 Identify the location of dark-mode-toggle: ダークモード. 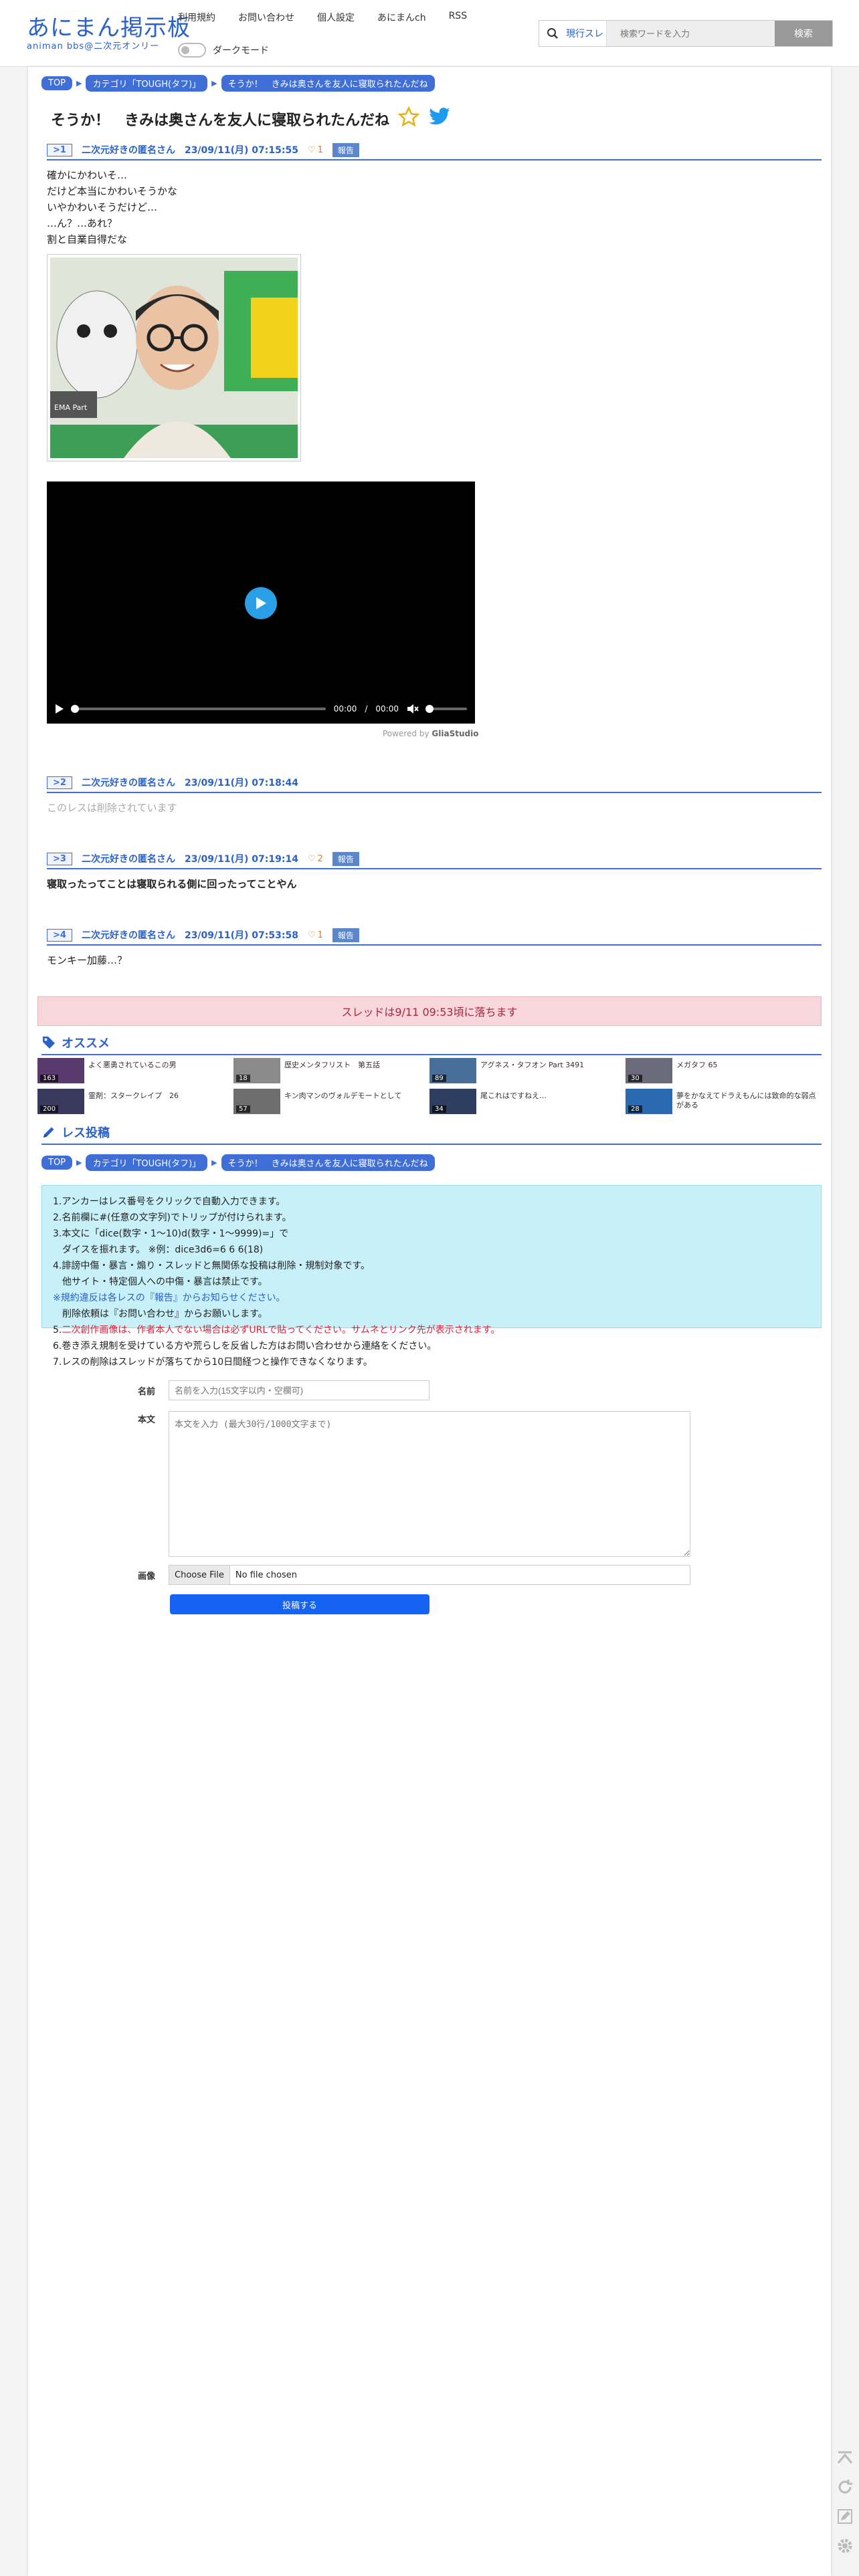
(223, 50).